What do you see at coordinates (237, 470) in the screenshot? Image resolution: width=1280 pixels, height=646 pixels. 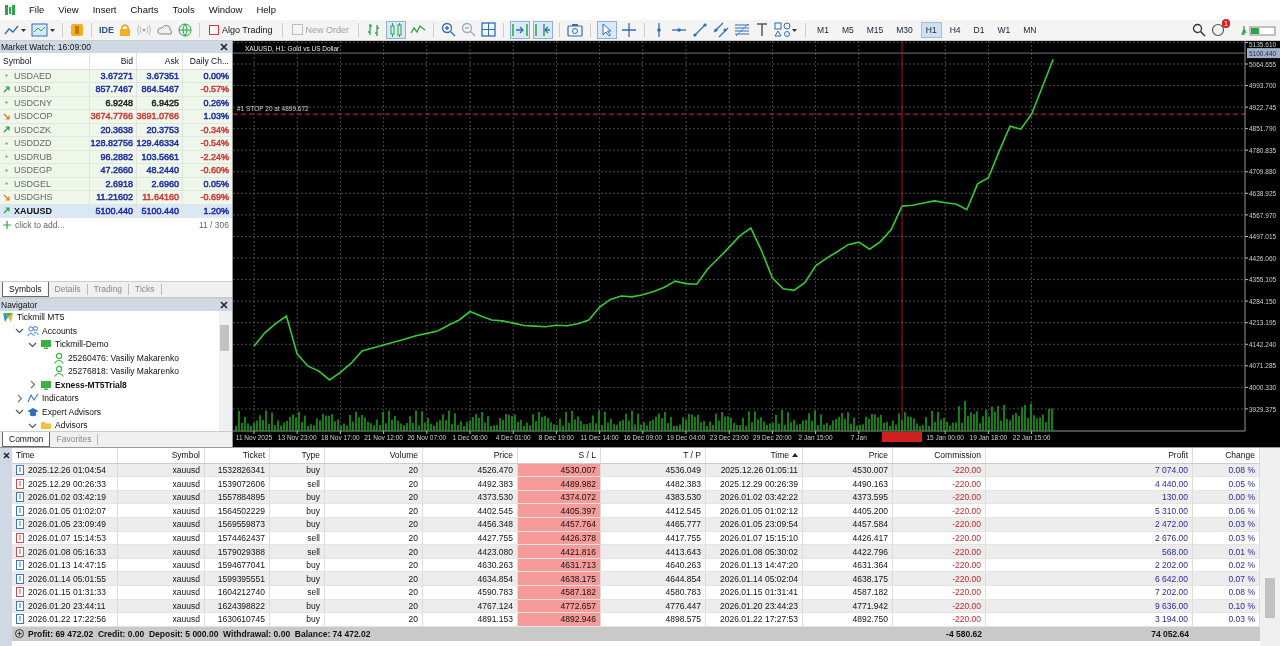 I see `table-cell: 1532826341` at bounding box center [237, 470].